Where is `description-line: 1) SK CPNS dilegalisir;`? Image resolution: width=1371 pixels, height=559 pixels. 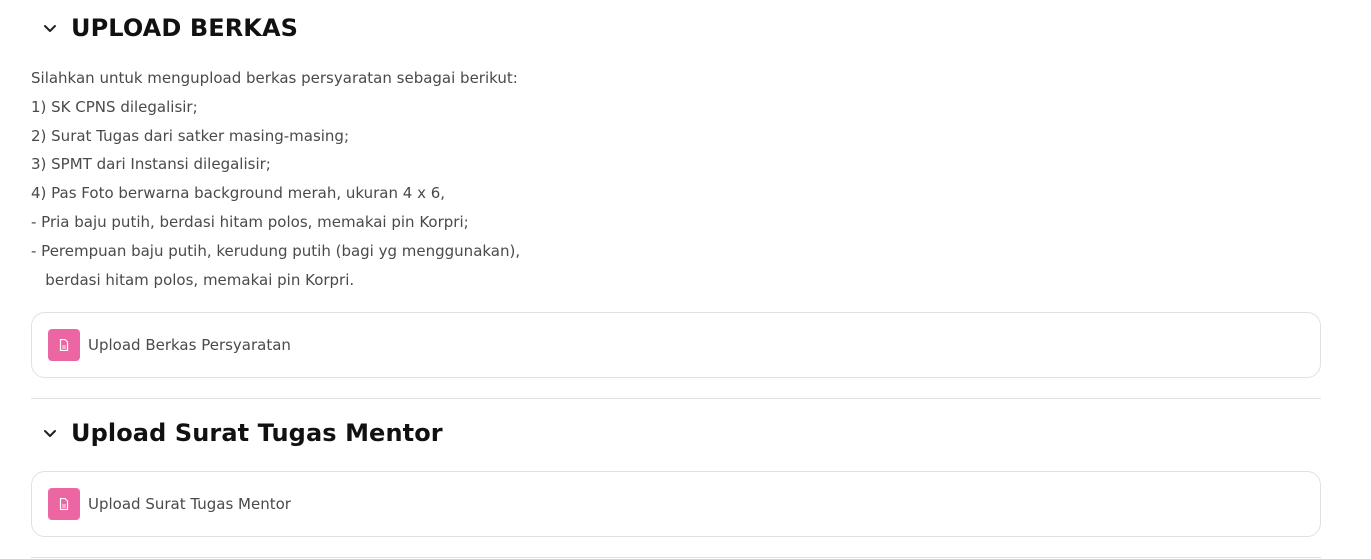
description-line: 1) SK CPNS dilegalisir; is located at coordinates (114, 106).